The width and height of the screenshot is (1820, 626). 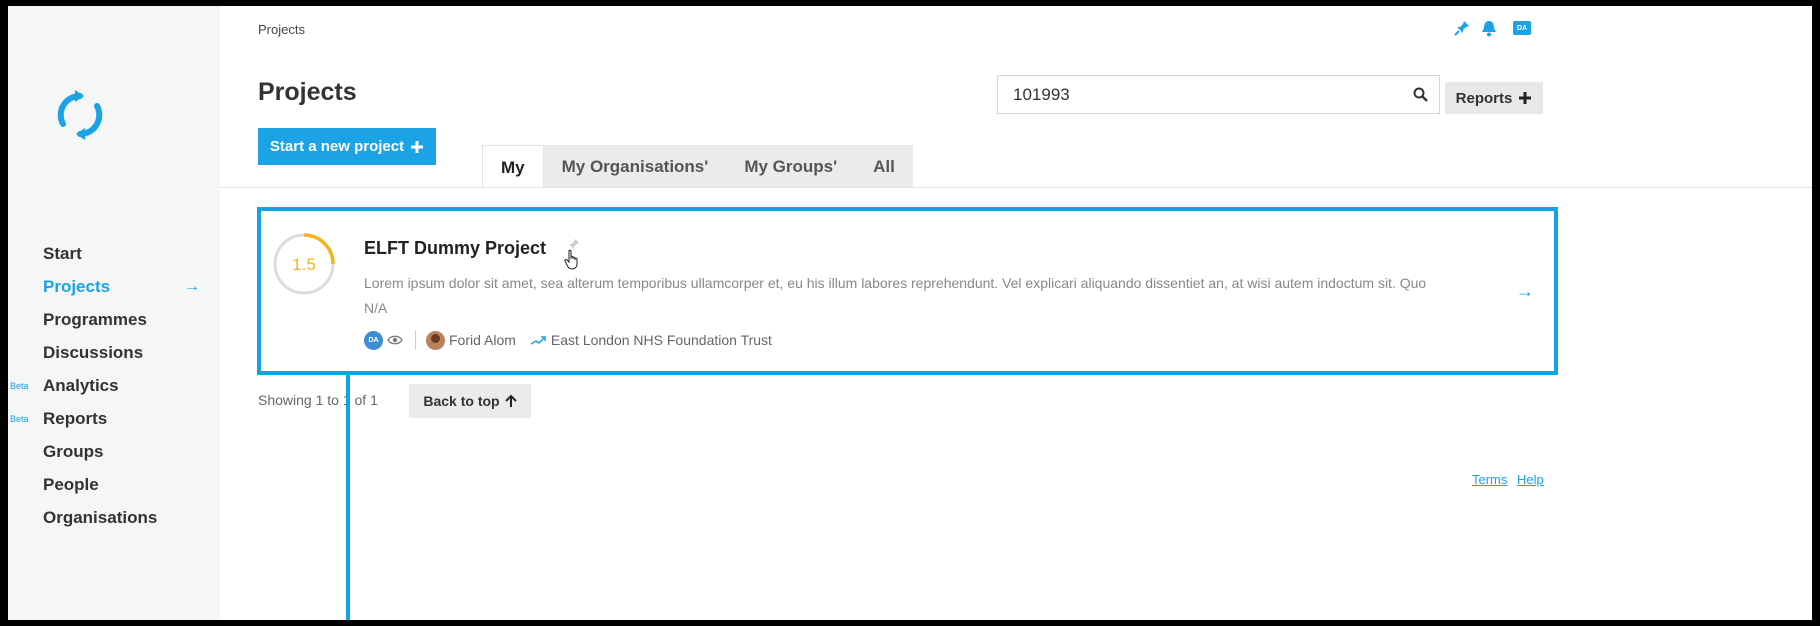 I want to click on tab-bar: My My Organisations' My Groups' All, so click(x=697, y=166).